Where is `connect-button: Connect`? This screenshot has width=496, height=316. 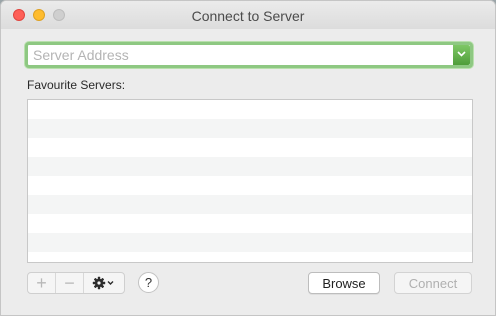
connect-button: Connect is located at coordinates (433, 283).